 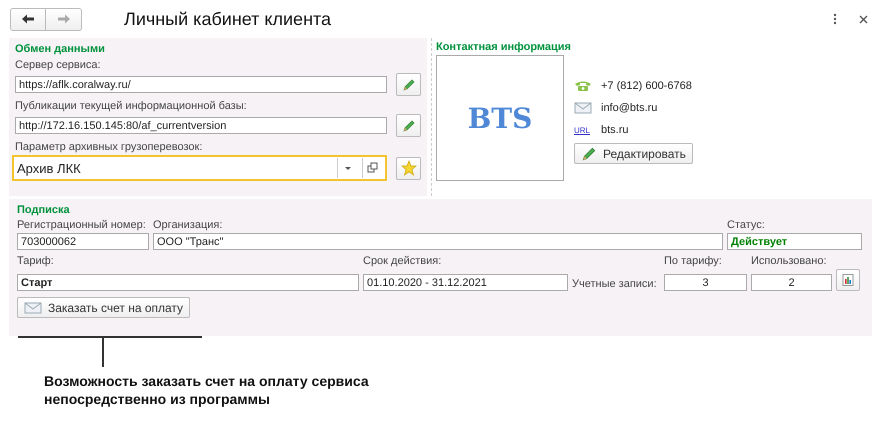 What do you see at coordinates (629, 108) in the screenshot?
I see `contact-text: info@bts.ru` at bounding box center [629, 108].